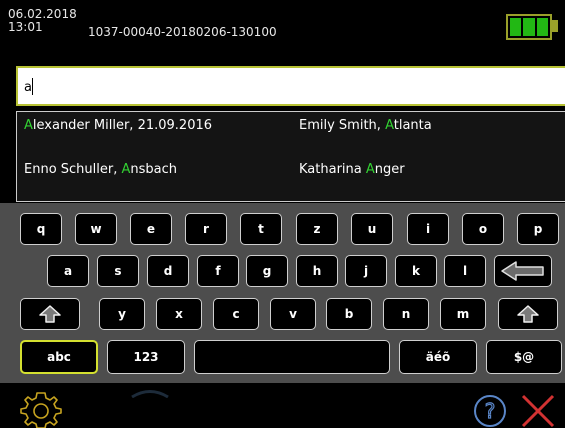  Describe the element at coordinates (118, 271) in the screenshot. I see `key-s: s` at that location.